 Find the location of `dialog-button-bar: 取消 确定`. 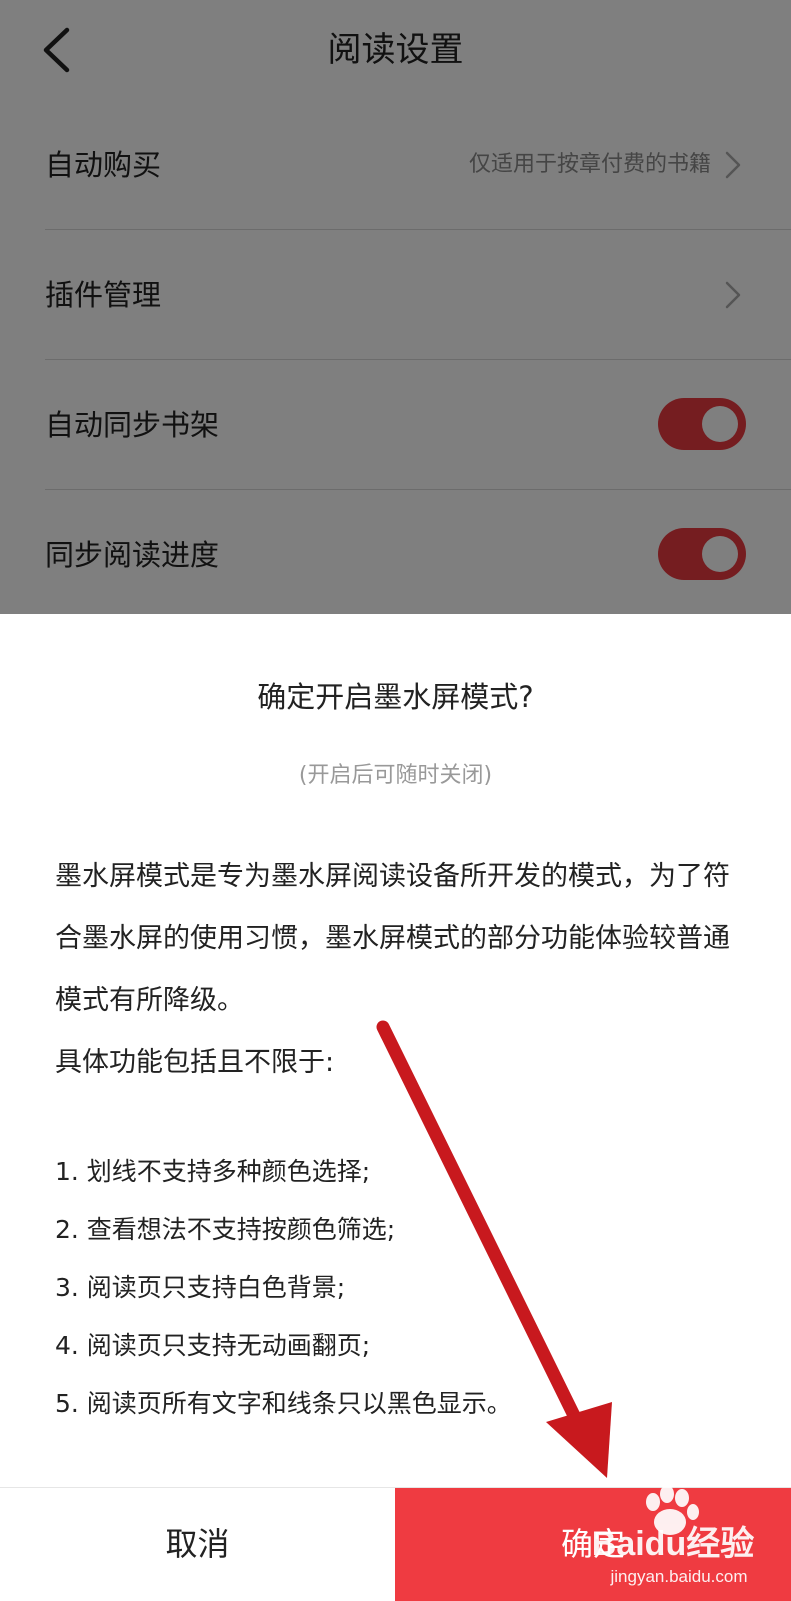

dialog-button-bar: 取消 确定 is located at coordinates (395, 1544).